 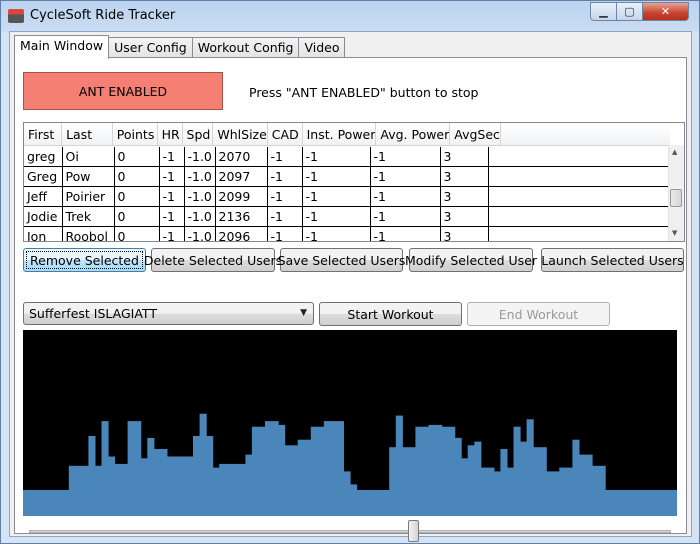 What do you see at coordinates (390, 314) in the screenshot?
I see `start-workout-button: Start Workout` at bounding box center [390, 314].